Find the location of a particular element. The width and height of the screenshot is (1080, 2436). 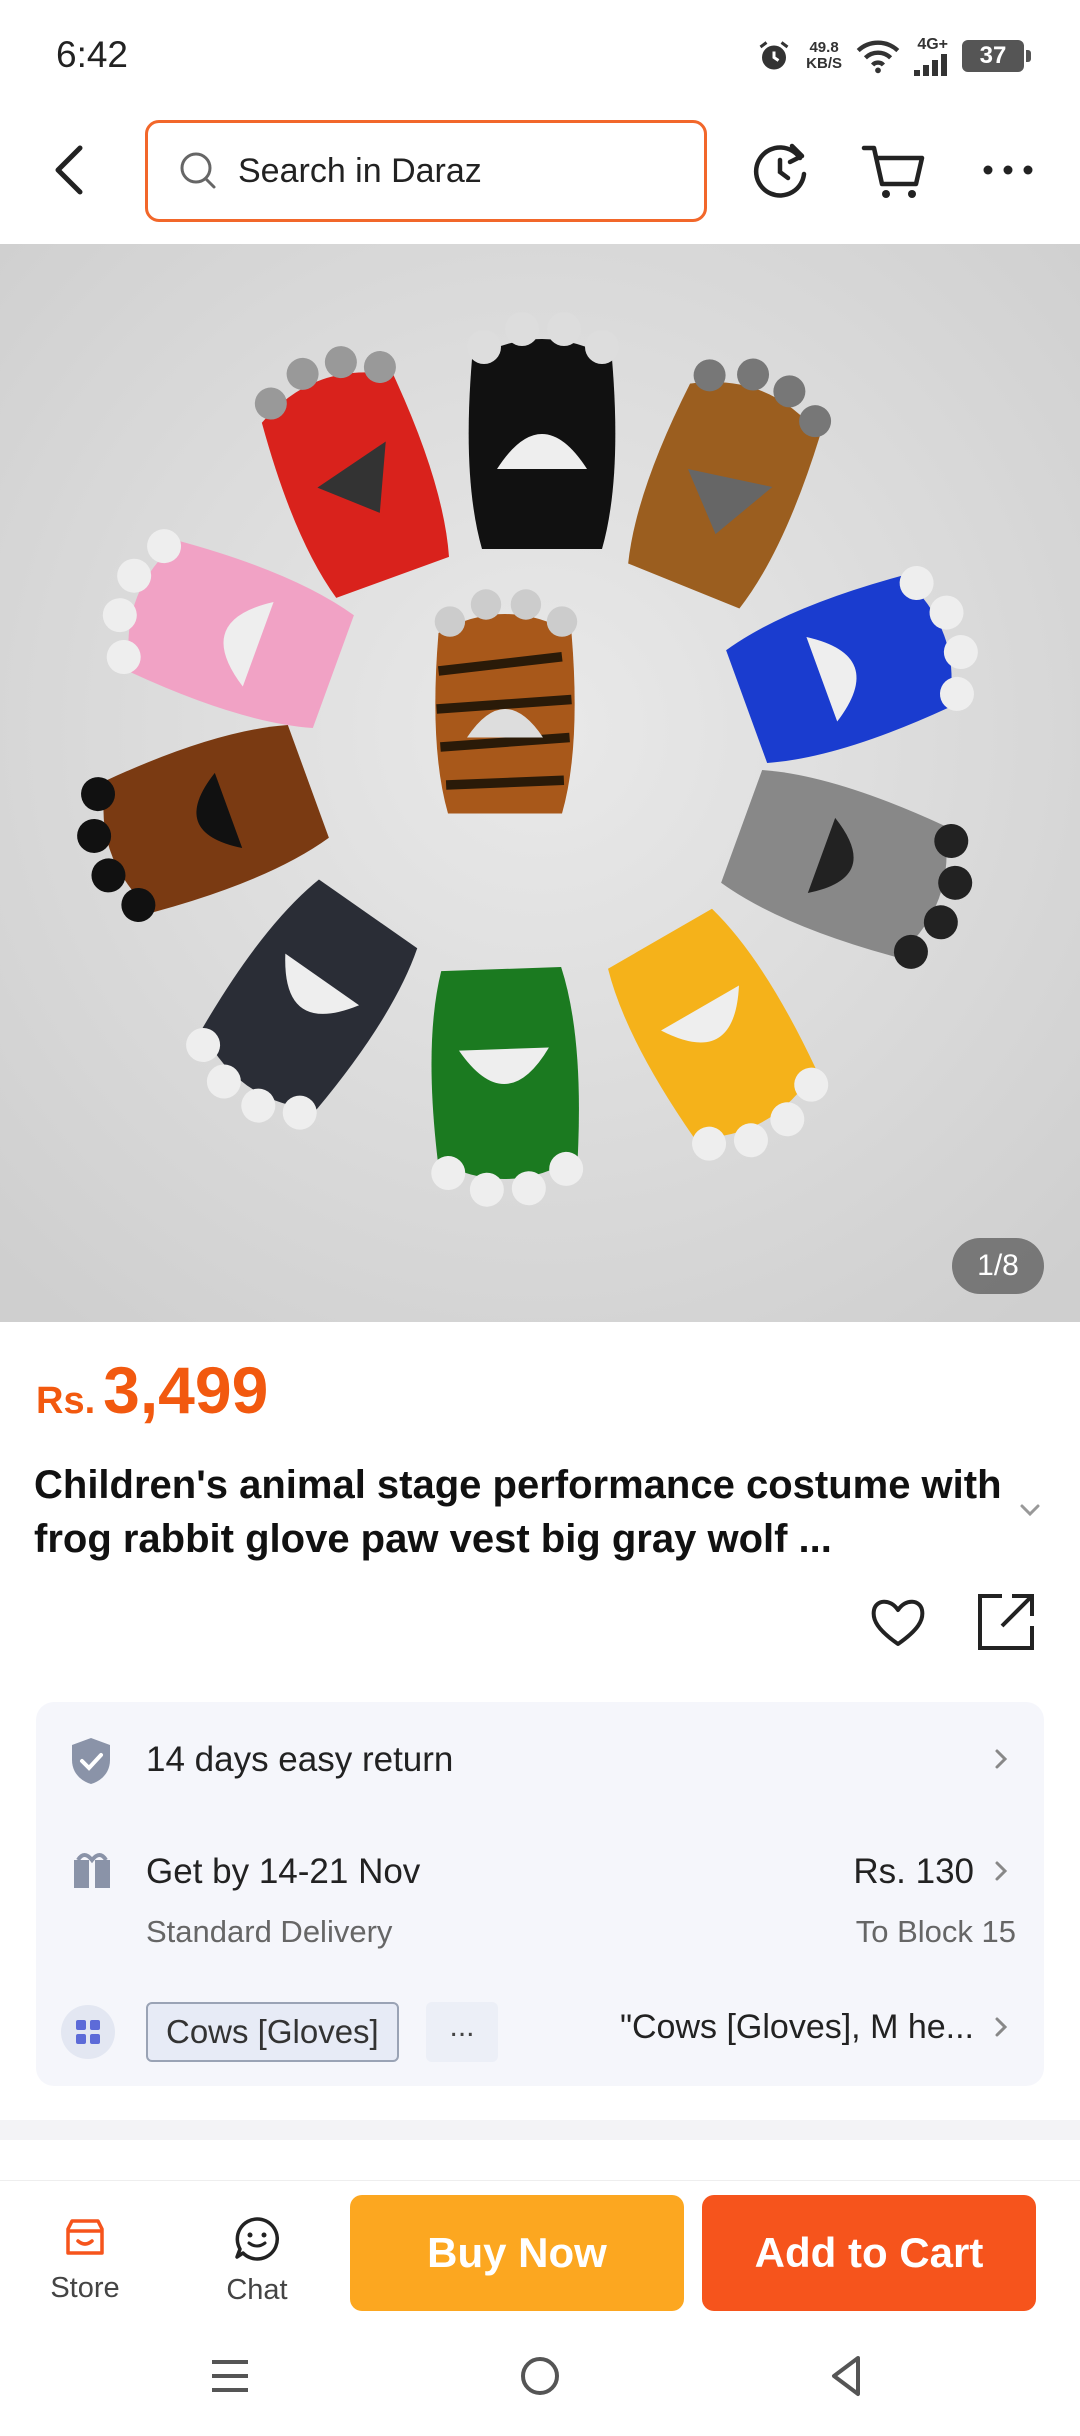

store-label: Store is located at coordinates (85, 2288).